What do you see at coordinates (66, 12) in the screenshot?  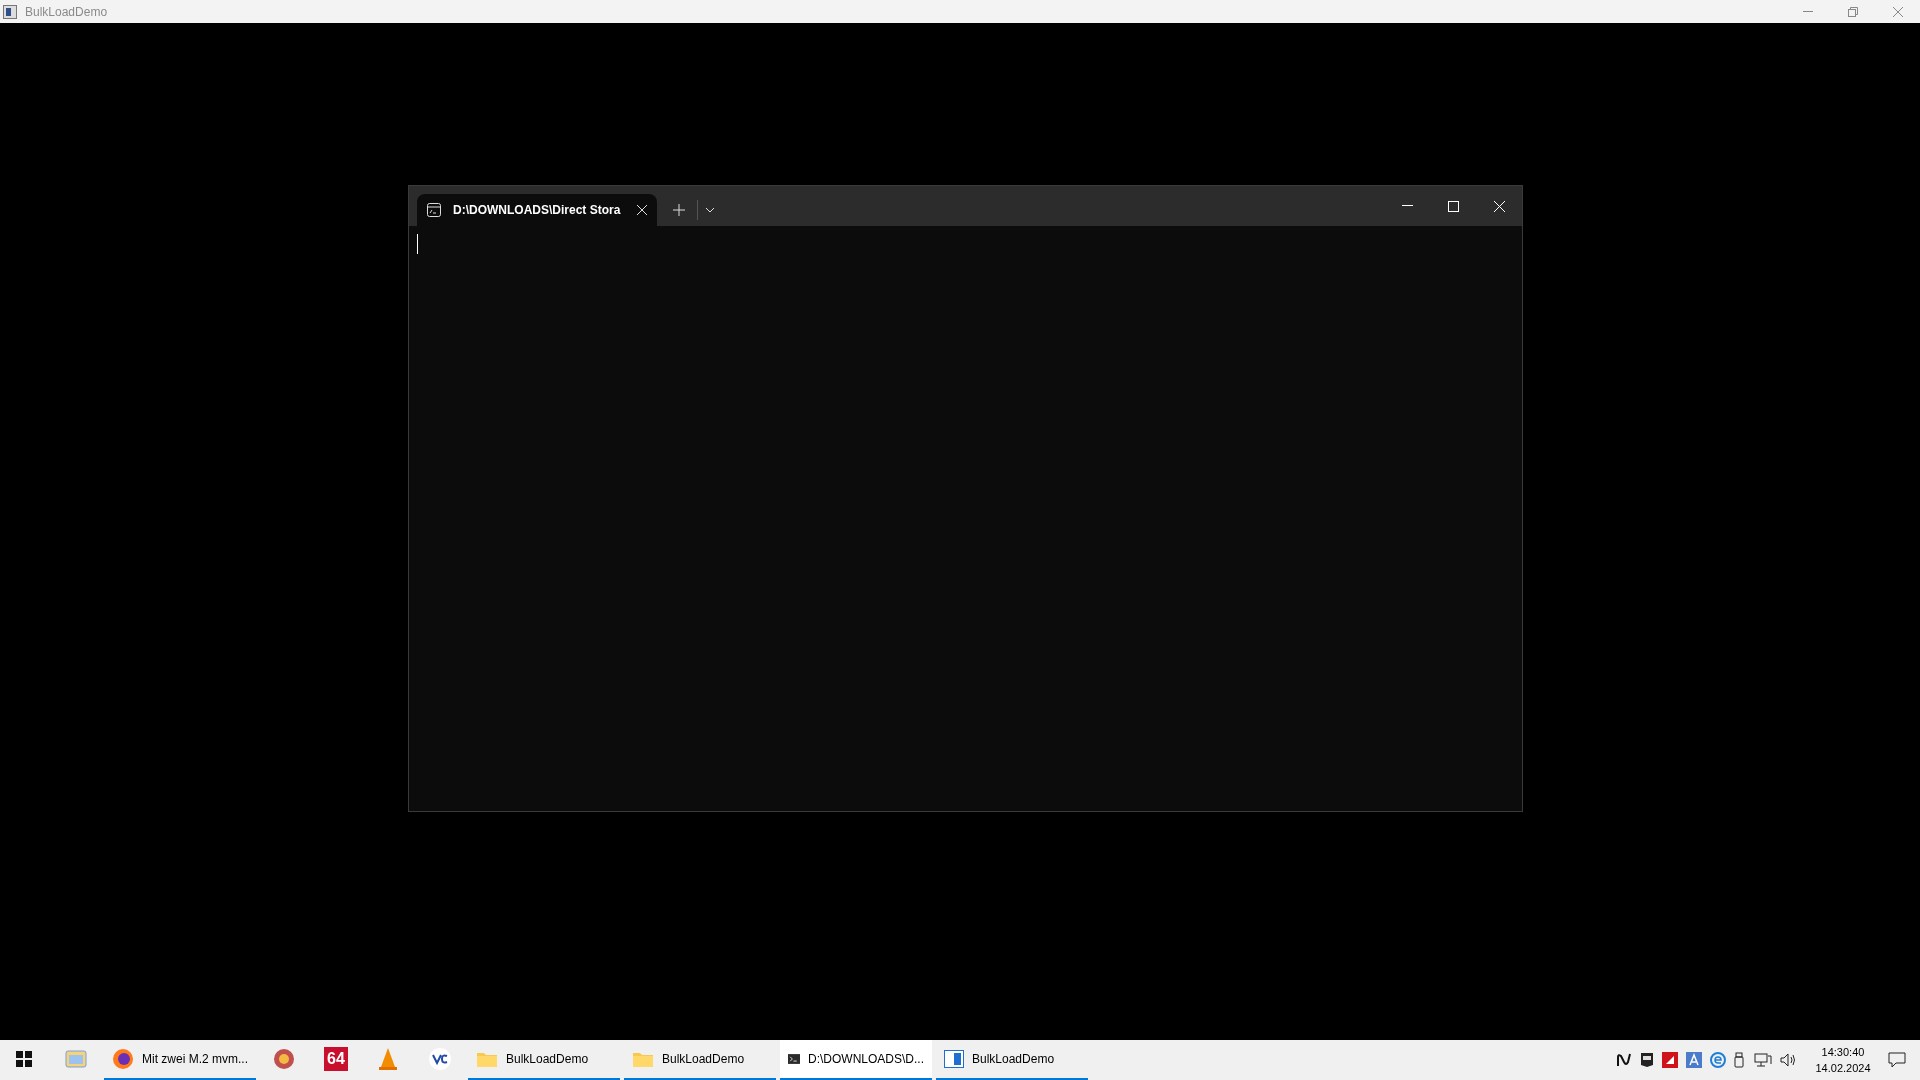 I see `window-title: BulkLoadDemo` at bounding box center [66, 12].